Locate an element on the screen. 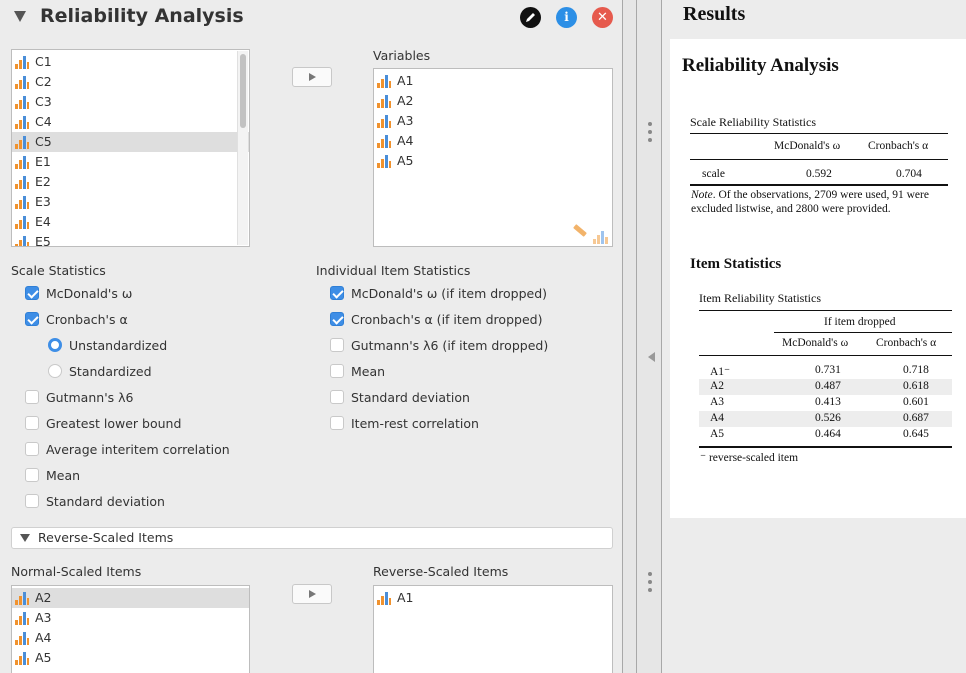 The width and height of the screenshot is (966, 673). item-table-caption: Item Reliability Statistics is located at coordinates (760, 298).